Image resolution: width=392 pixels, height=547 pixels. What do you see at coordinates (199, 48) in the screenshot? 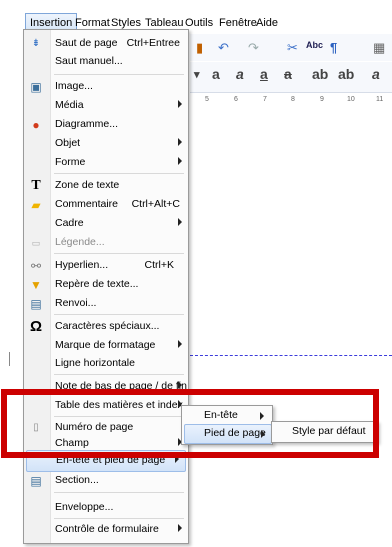
I see `brush-icon: ▮` at bounding box center [199, 48].